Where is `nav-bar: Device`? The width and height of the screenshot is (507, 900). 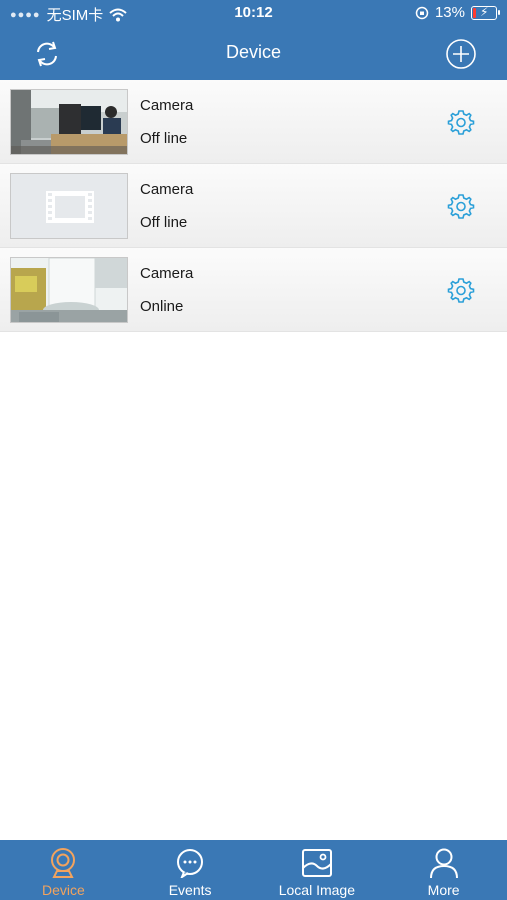 nav-bar: Device is located at coordinates (253, 54).